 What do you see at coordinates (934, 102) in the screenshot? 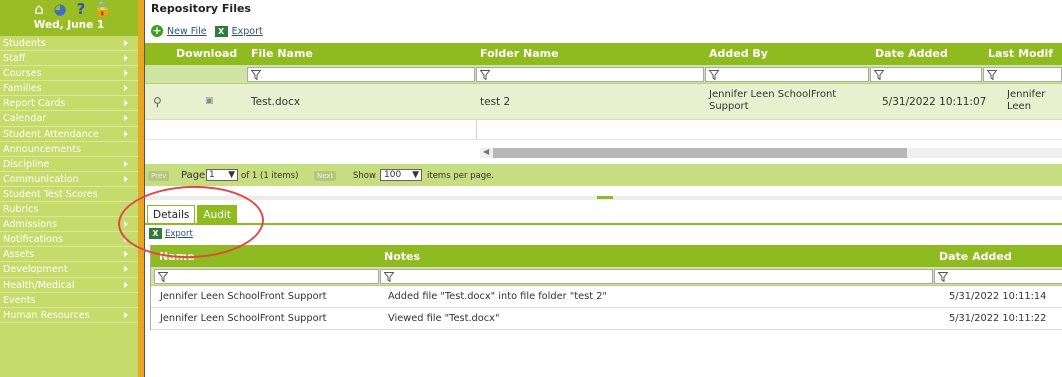
I see `cell-date-added: 5/31/2022 10:11:07` at bounding box center [934, 102].